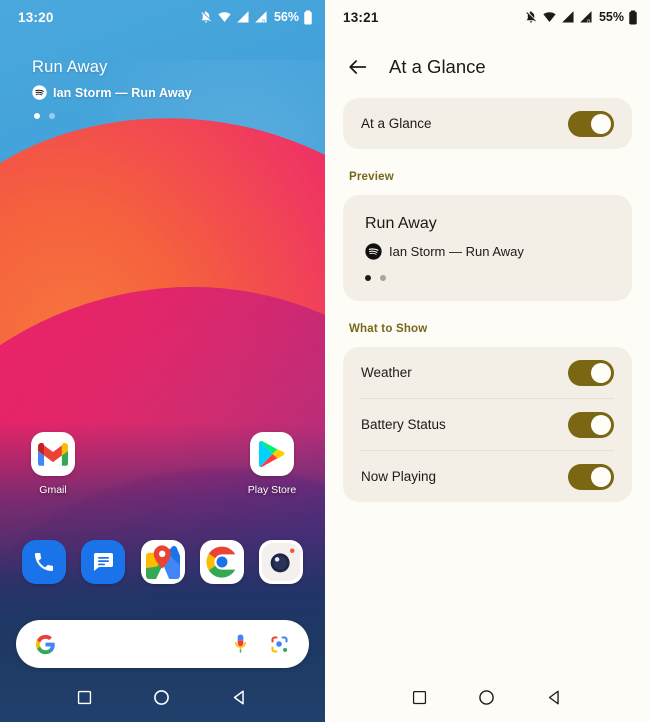  Describe the element at coordinates (437, 66) in the screenshot. I see `page-title: At a Glance` at that location.